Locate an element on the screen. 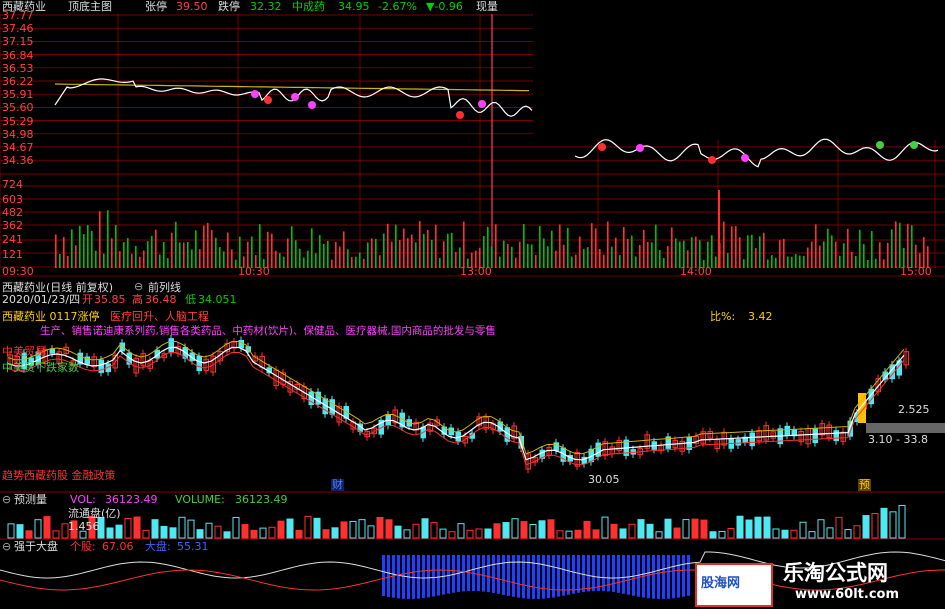 This screenshot has height=609, width=945. blank-area is located at coordinates (739, 77).